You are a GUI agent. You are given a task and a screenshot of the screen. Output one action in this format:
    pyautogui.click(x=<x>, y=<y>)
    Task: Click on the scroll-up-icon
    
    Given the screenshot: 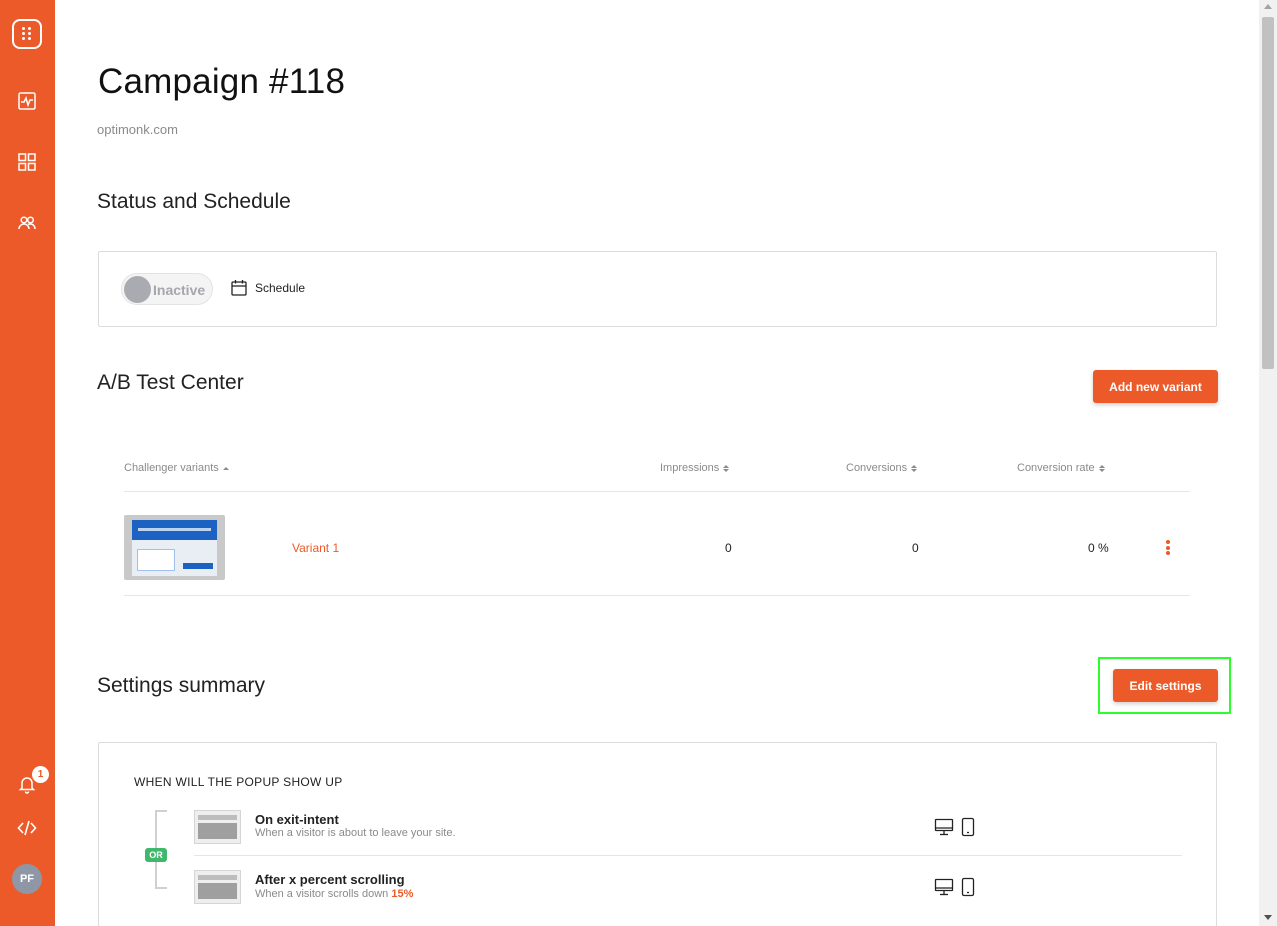 What is the action you would take?
    pyautogui.click(x=1268, y=6)
    